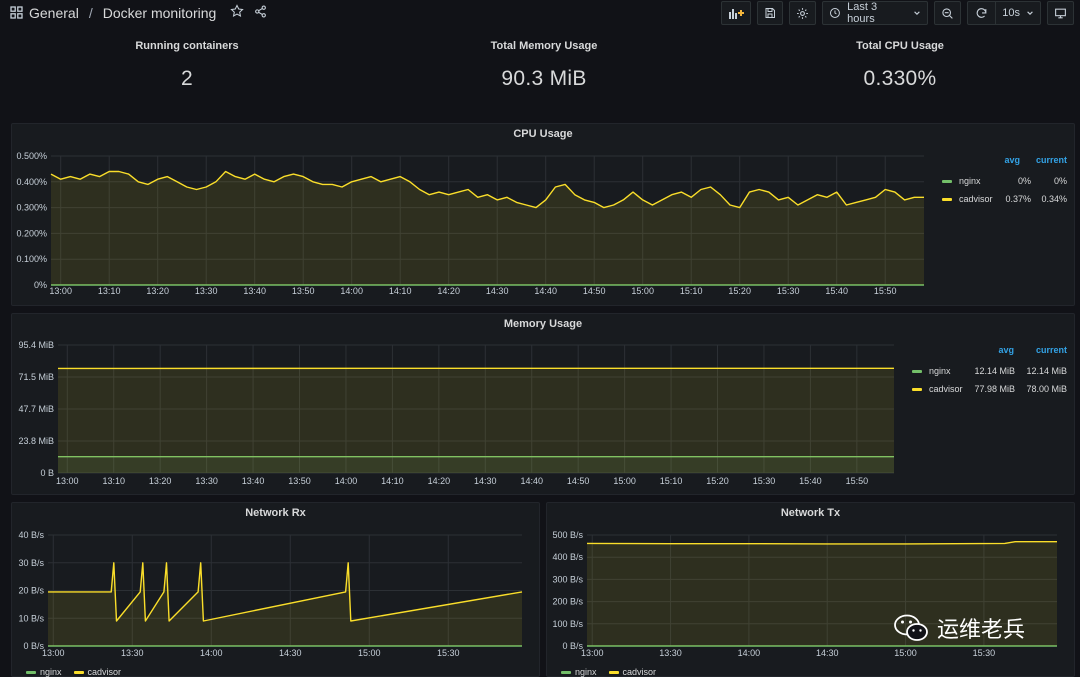  What do you see at coordinates (54, 13) in the screenshot?
I see `breadcrumb-folder: General` at bounding box center [54, 13].